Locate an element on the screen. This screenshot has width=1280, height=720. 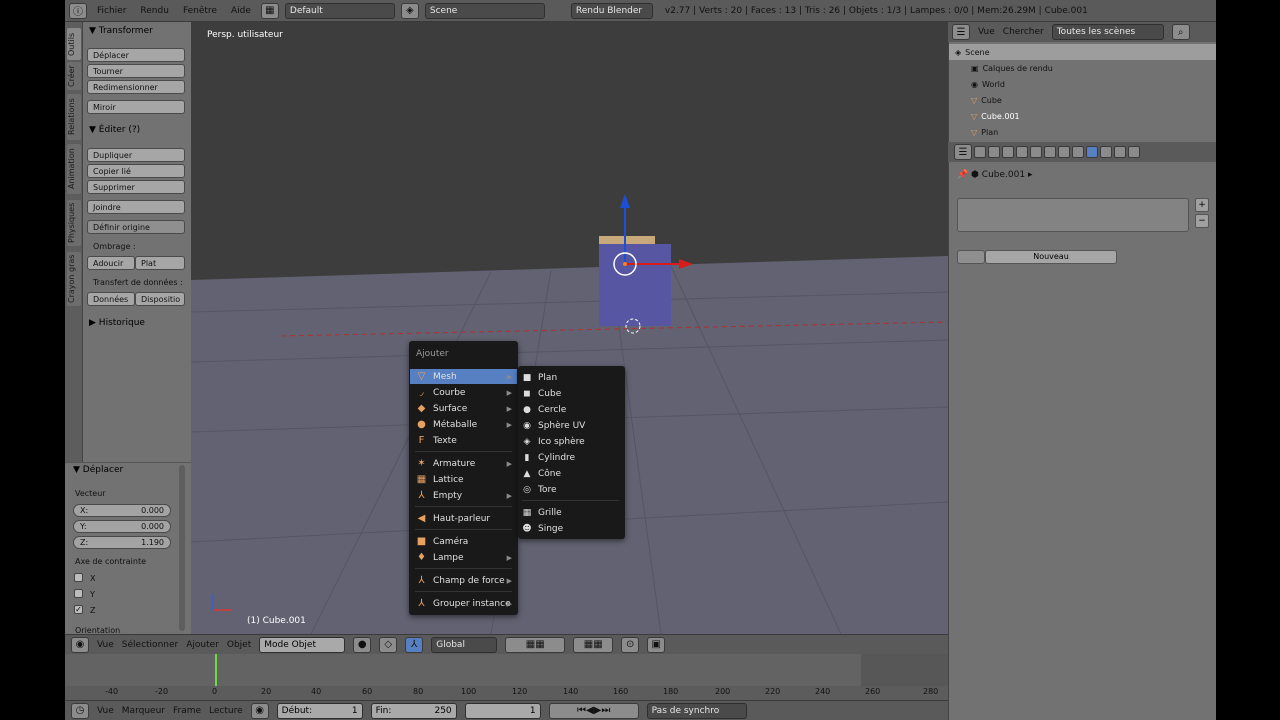
modifiers-tab-icon is located at coordinates (1064, 152).